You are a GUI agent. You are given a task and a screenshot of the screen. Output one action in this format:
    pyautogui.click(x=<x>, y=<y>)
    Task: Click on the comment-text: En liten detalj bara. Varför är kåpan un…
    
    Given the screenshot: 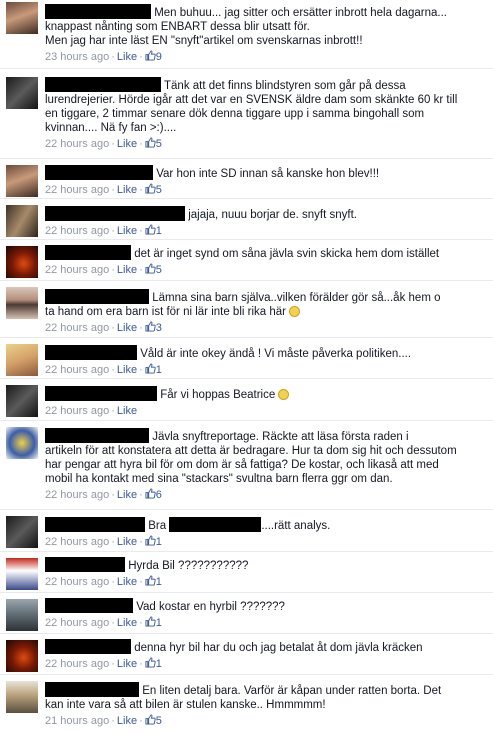 What is the action you would take?
    pyautogui.click(x=266, y=697)
    